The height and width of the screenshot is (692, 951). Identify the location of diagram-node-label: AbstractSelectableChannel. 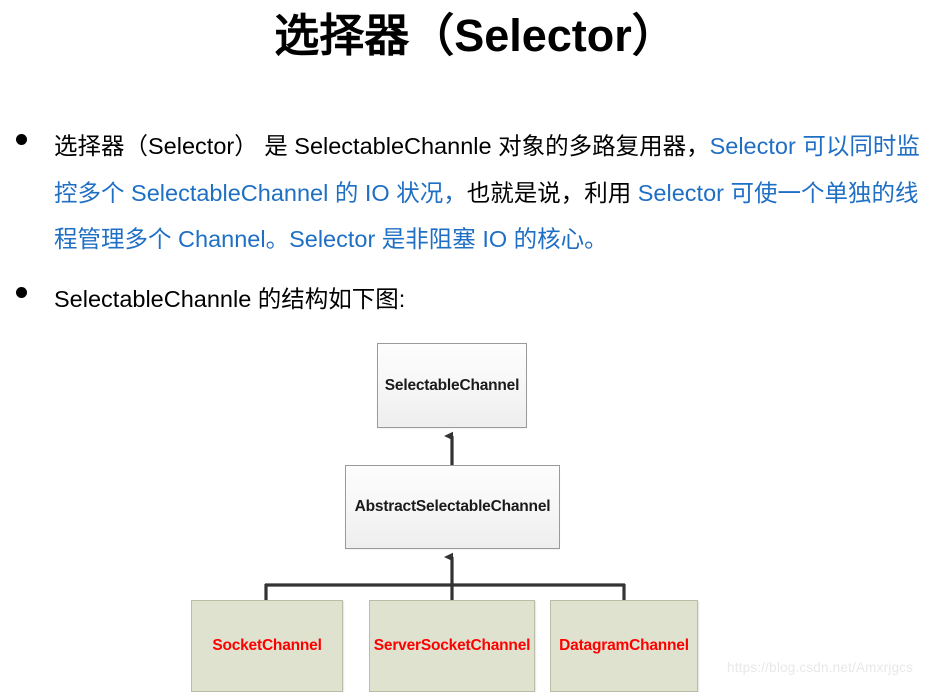
(452, 506).